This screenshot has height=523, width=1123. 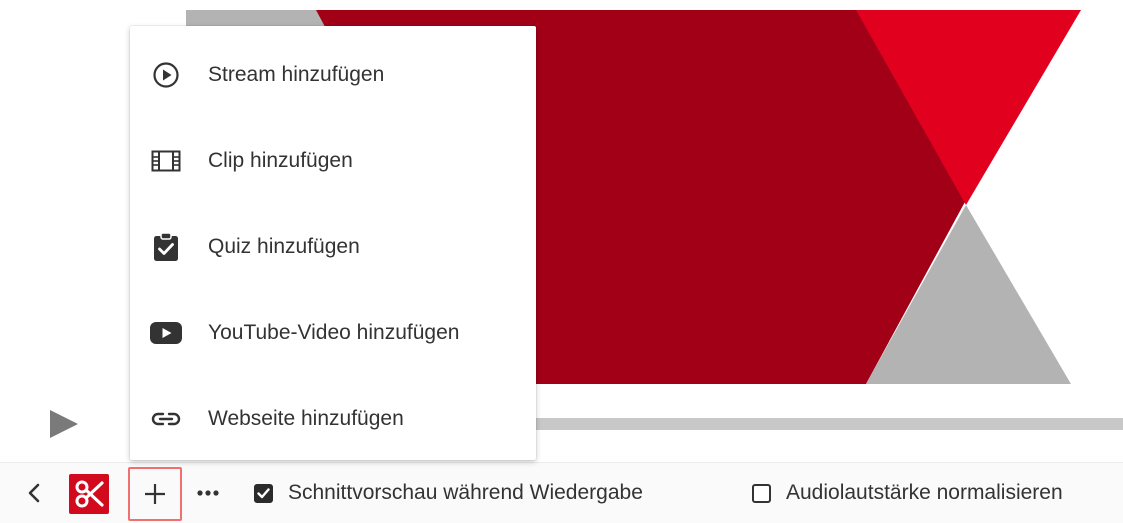 I want to click on play-button, so click(x=62, y=424).